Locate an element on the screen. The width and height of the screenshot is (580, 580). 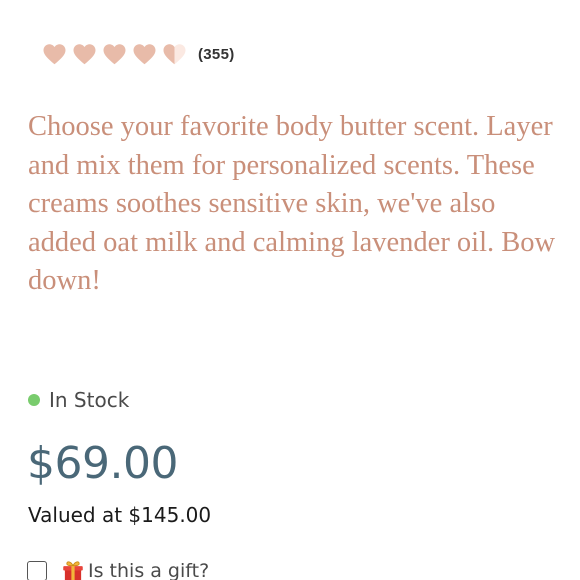
stock-status: In Stock is located at coordinates (78, 400).